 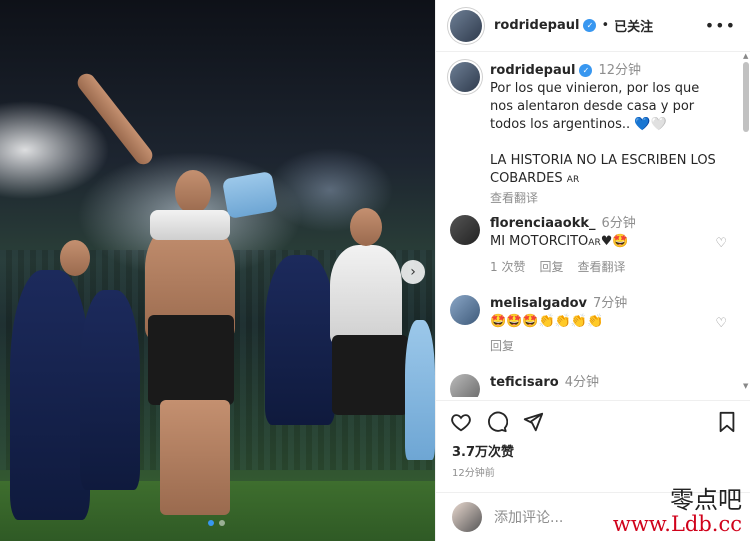 I want to click on watermark: 零点吧 www.Ldb.cc, so click(x=677, y=511).